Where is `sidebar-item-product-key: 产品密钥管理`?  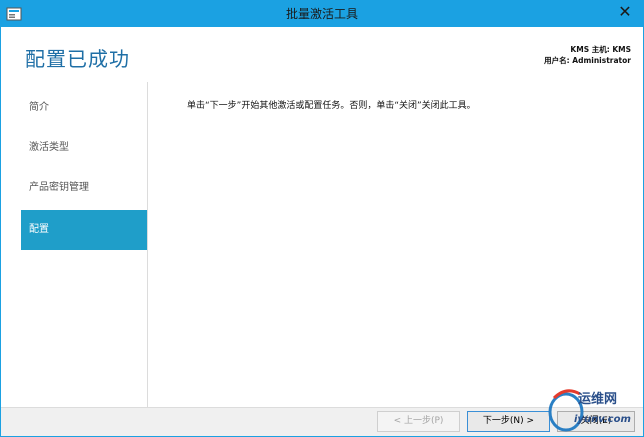
sidebar-item-product-key: 产品密钥管理 is located at coordinates (84, 188).